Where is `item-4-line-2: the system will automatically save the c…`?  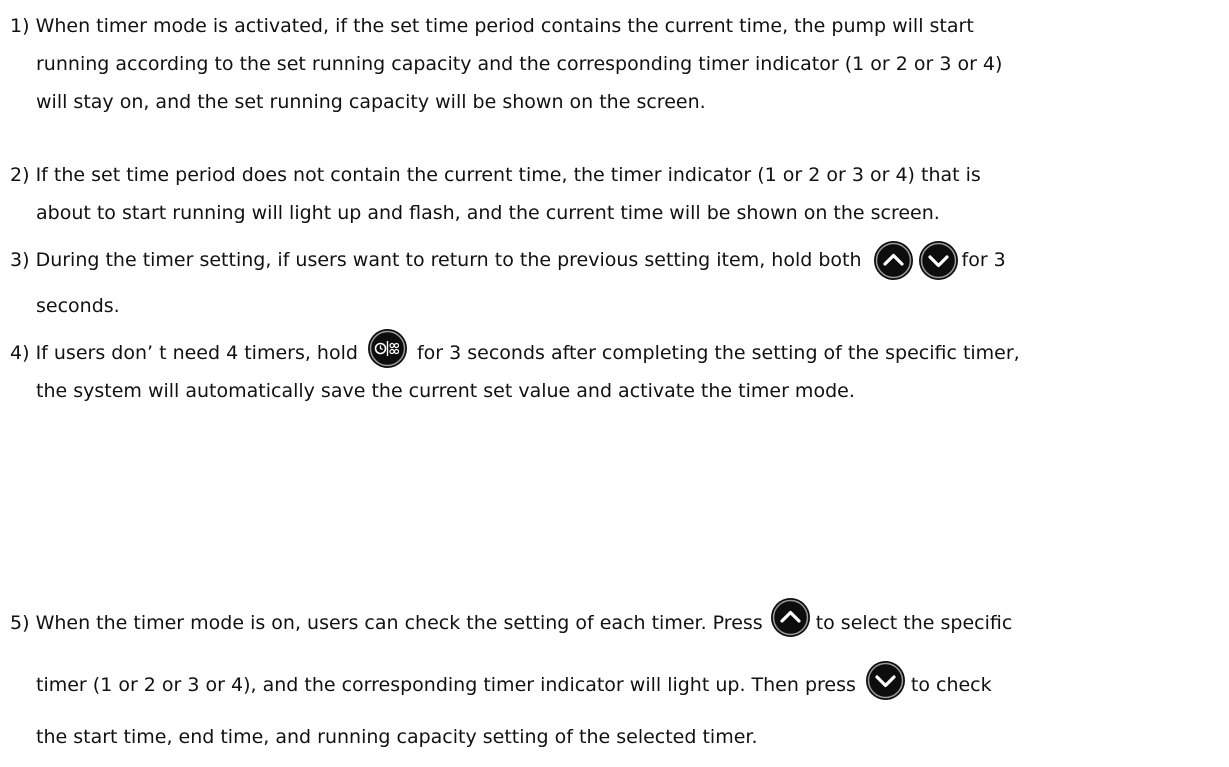
item-4-line-2: the system will automatically save the c… is located at coordinates (445, 391).